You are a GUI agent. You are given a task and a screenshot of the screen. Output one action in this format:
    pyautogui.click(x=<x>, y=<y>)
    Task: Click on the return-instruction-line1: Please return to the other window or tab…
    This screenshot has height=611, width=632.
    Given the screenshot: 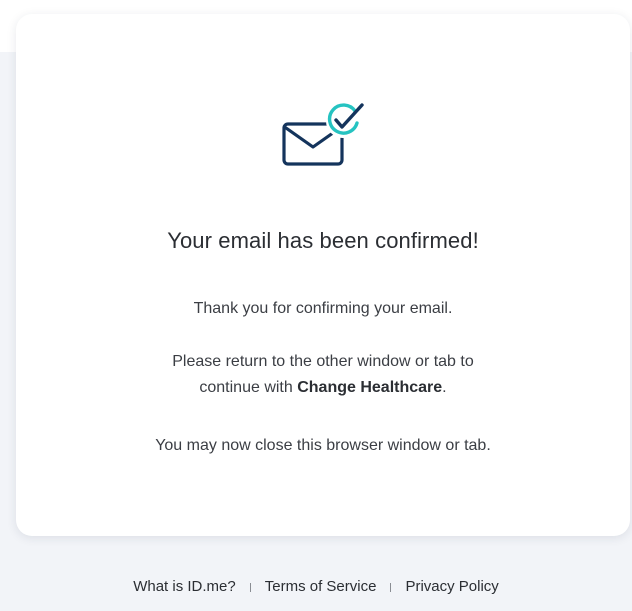 What is the action you would take?
    pyautogui.click(x=323, y=361)
    